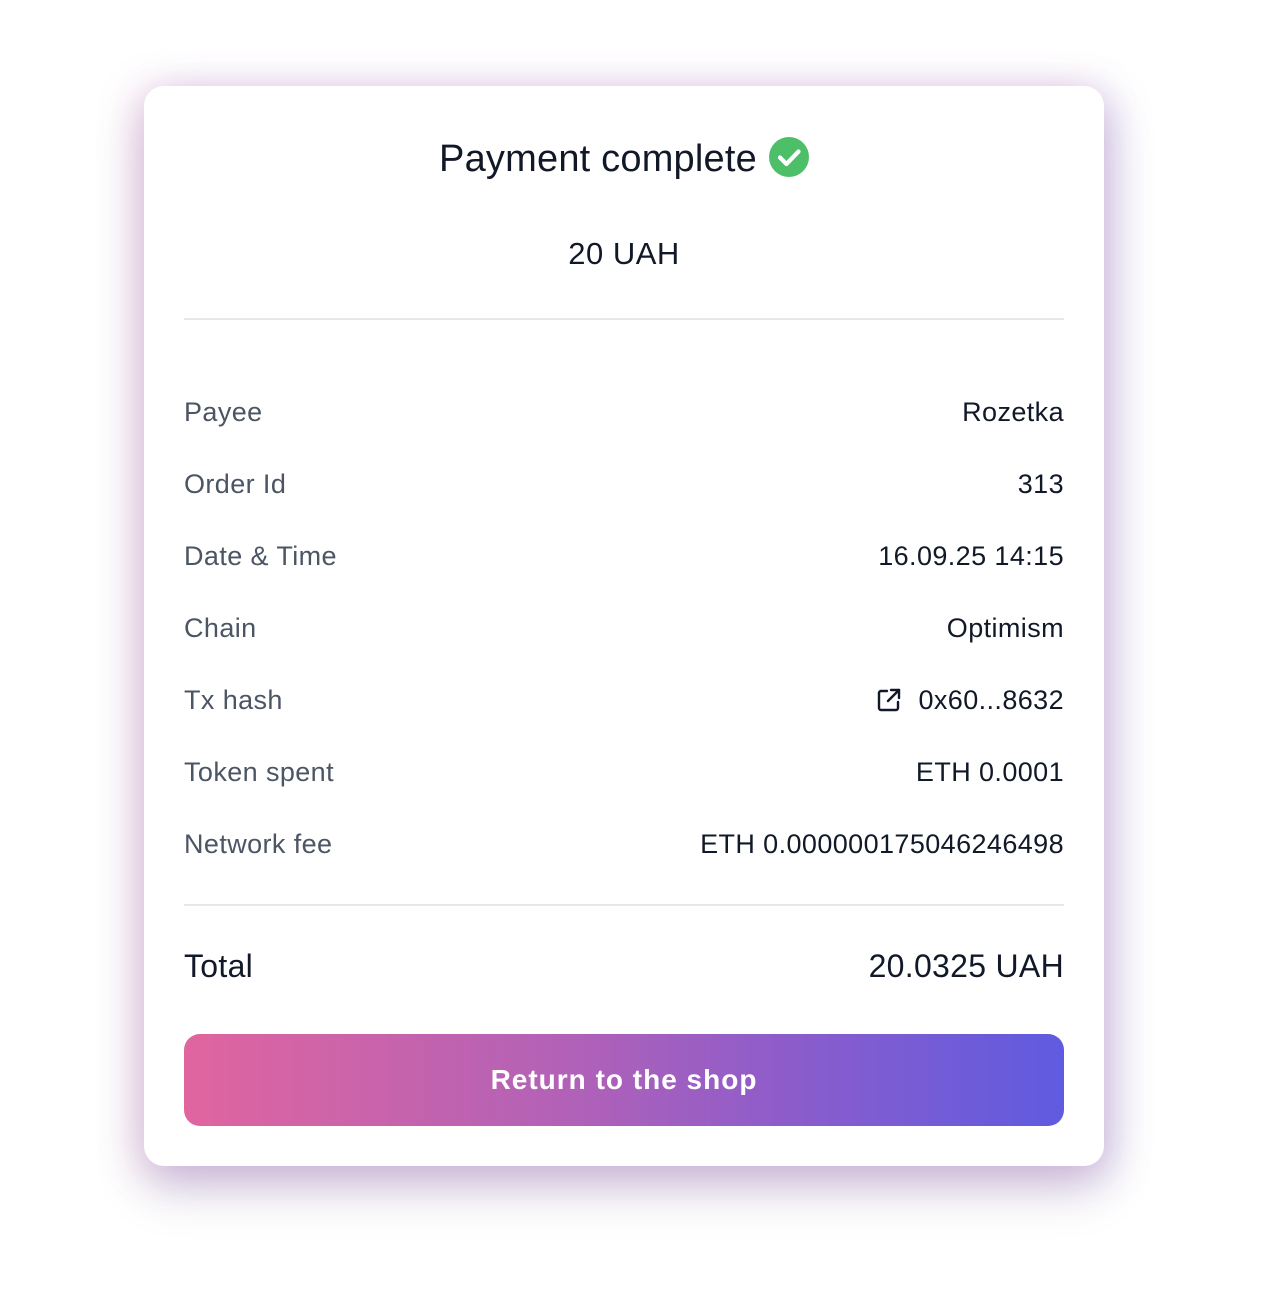  I want to click on detail-row-token-spent: Token spent ETH 0.0001, so click(624, 772).